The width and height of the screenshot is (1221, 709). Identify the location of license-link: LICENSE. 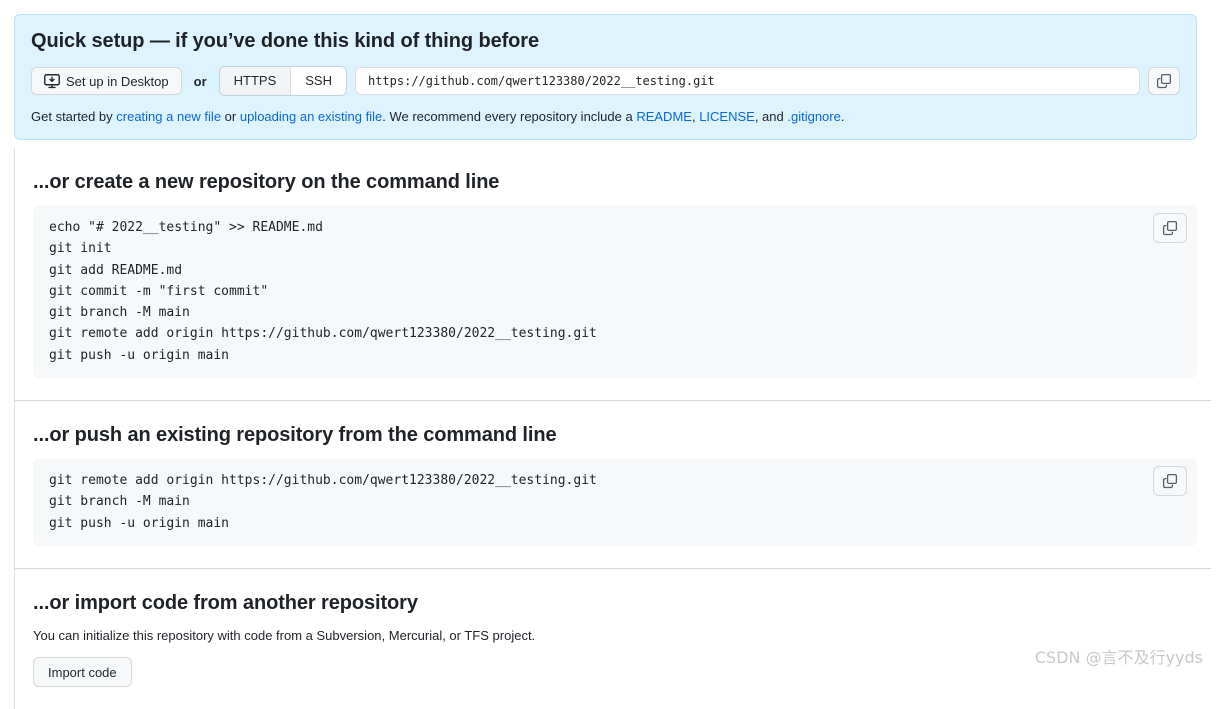
(727, 116).